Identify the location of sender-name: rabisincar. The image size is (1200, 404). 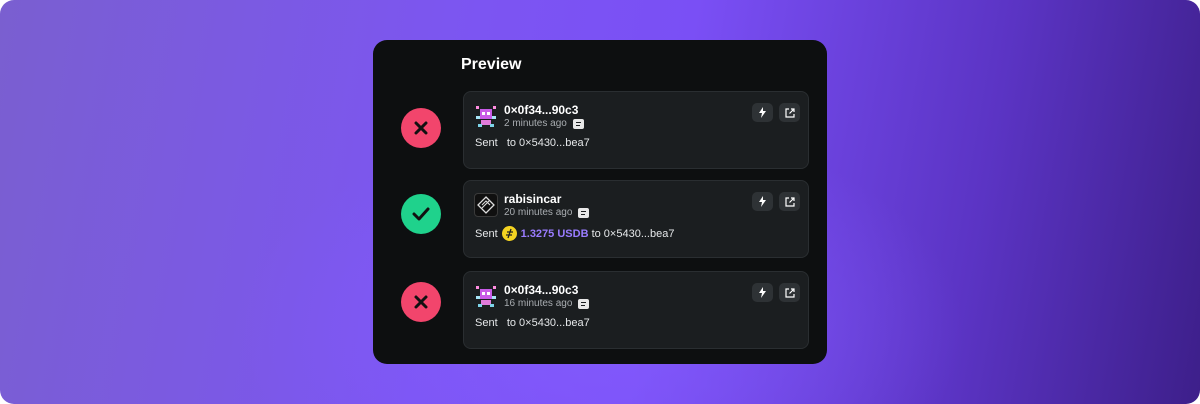
(532, 199).